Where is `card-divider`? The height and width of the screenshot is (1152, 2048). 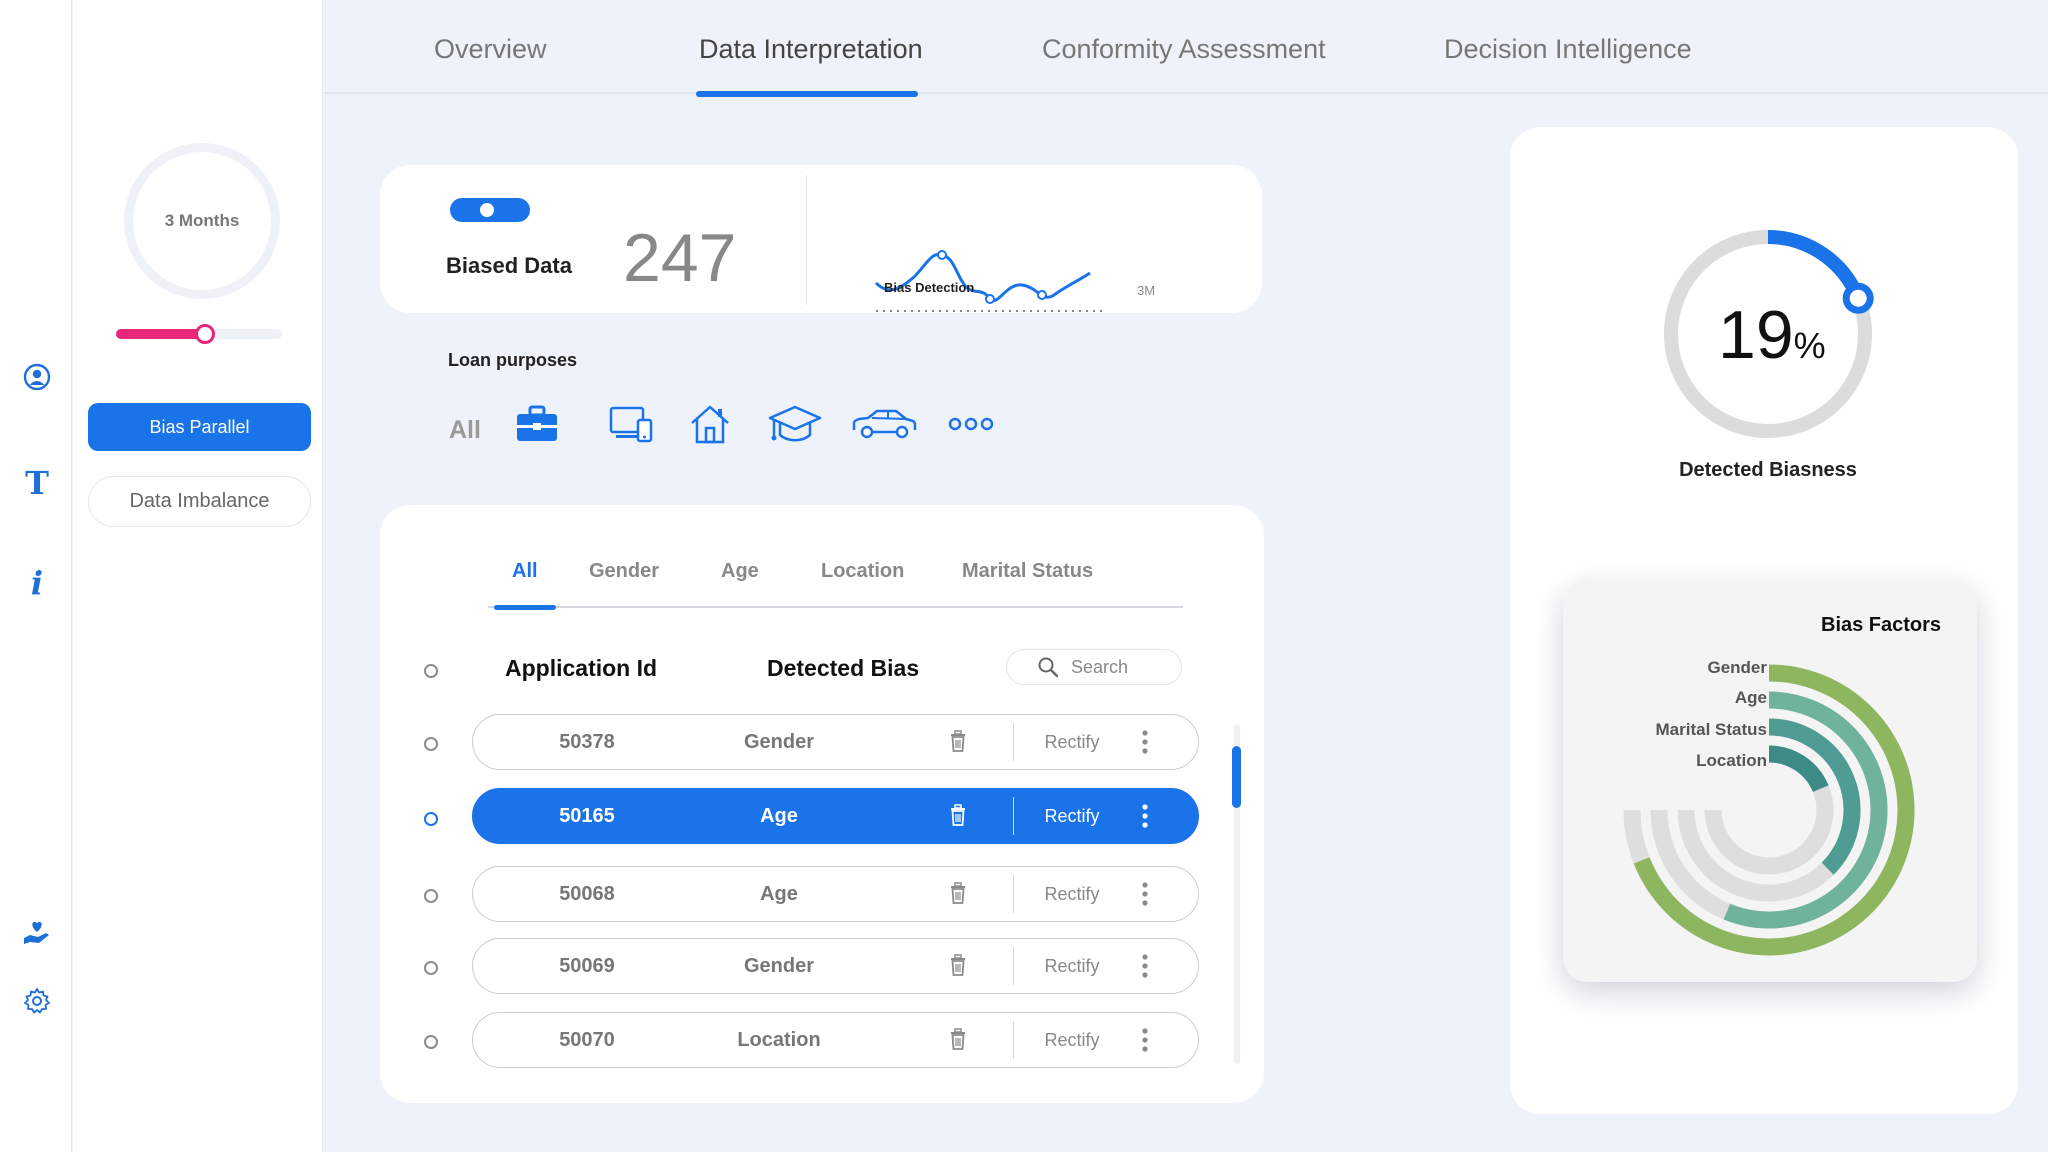 card-divider is located at coordinates (806, 240).